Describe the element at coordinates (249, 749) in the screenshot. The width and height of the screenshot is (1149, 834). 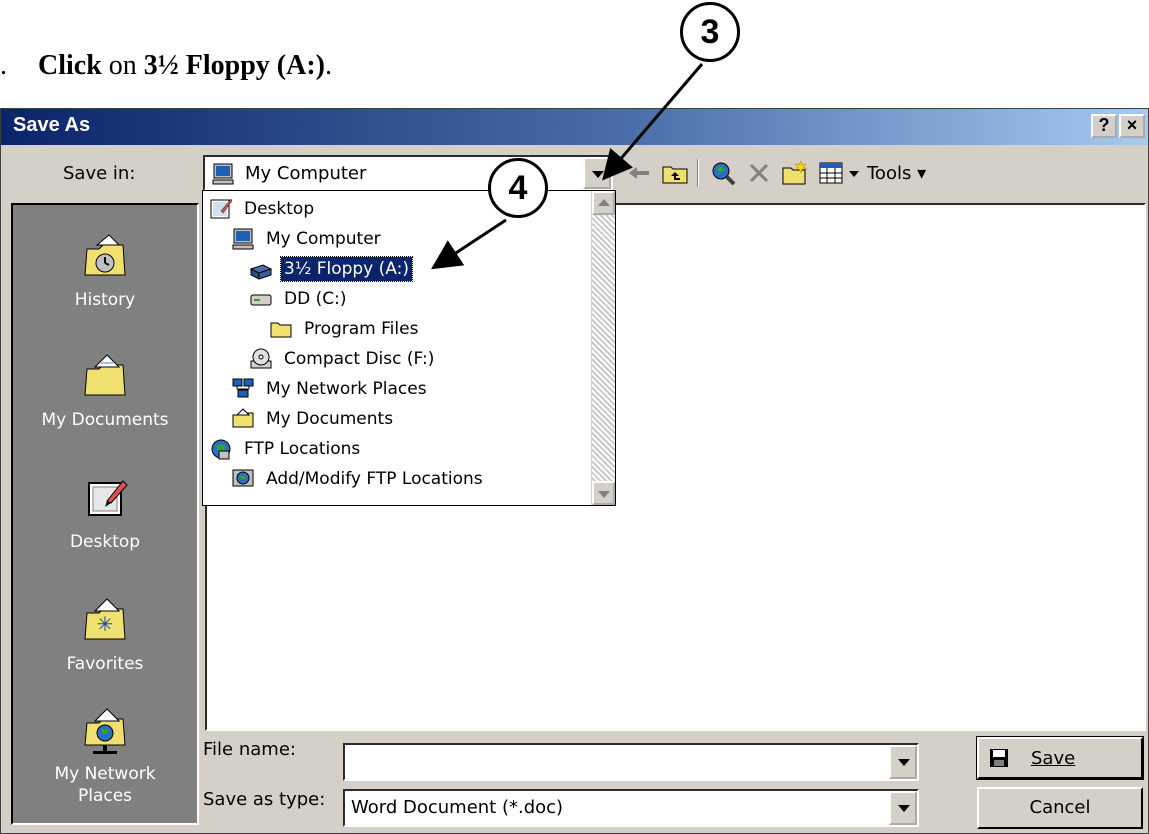
I see `file-name-label: File name:` at that location.